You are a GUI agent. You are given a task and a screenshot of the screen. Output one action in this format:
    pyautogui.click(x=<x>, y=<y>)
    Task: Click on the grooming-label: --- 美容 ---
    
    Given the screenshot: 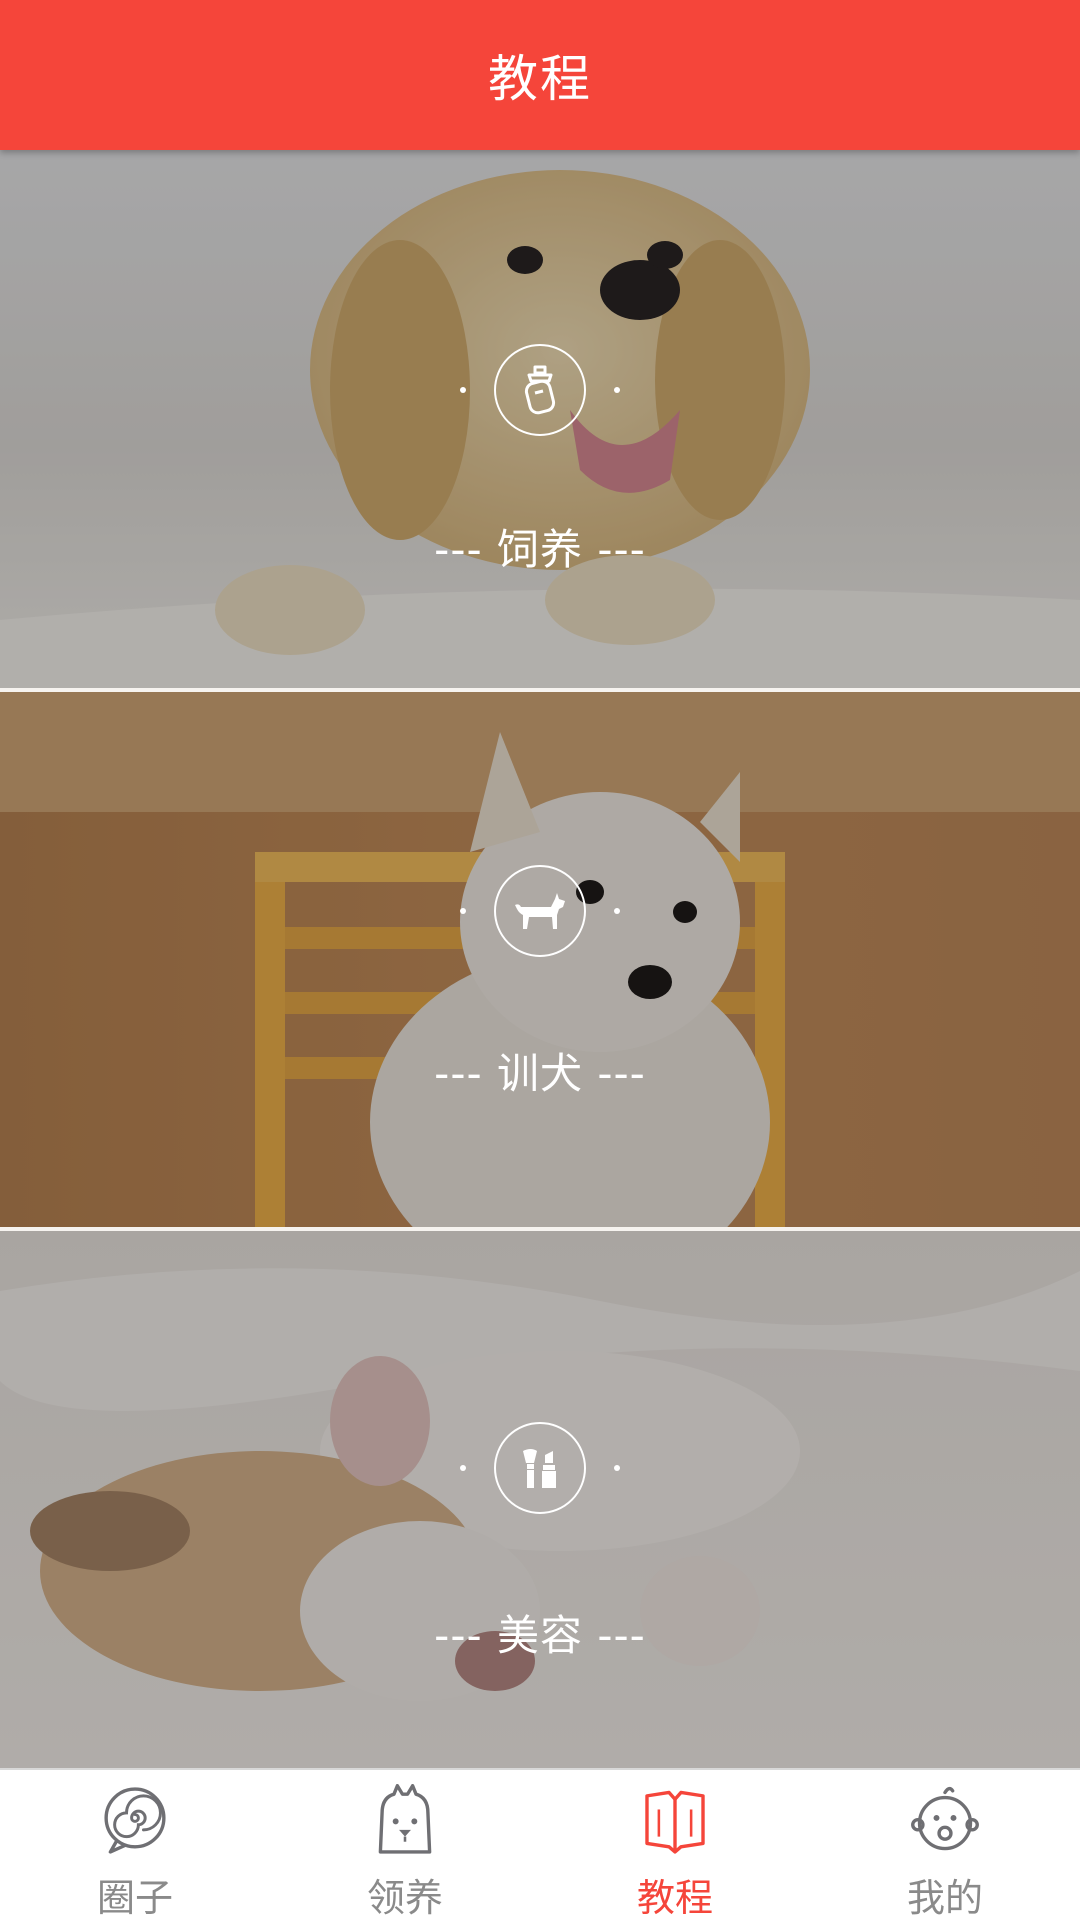 What is the action you would take?
    pyautogui.click(x=540, y=1635)
    